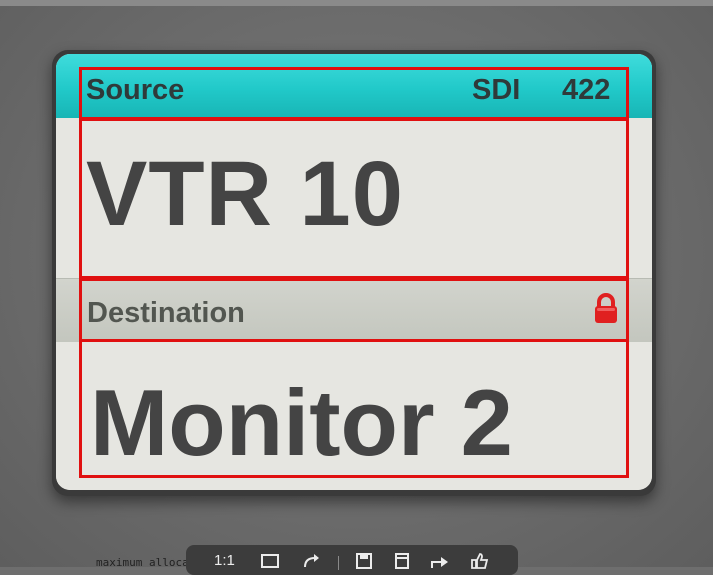 This screenshot has width=713, height=575. Describe the element at coordinates (354, 94) in the screenshot. I see `highlight-source-header` at that location.